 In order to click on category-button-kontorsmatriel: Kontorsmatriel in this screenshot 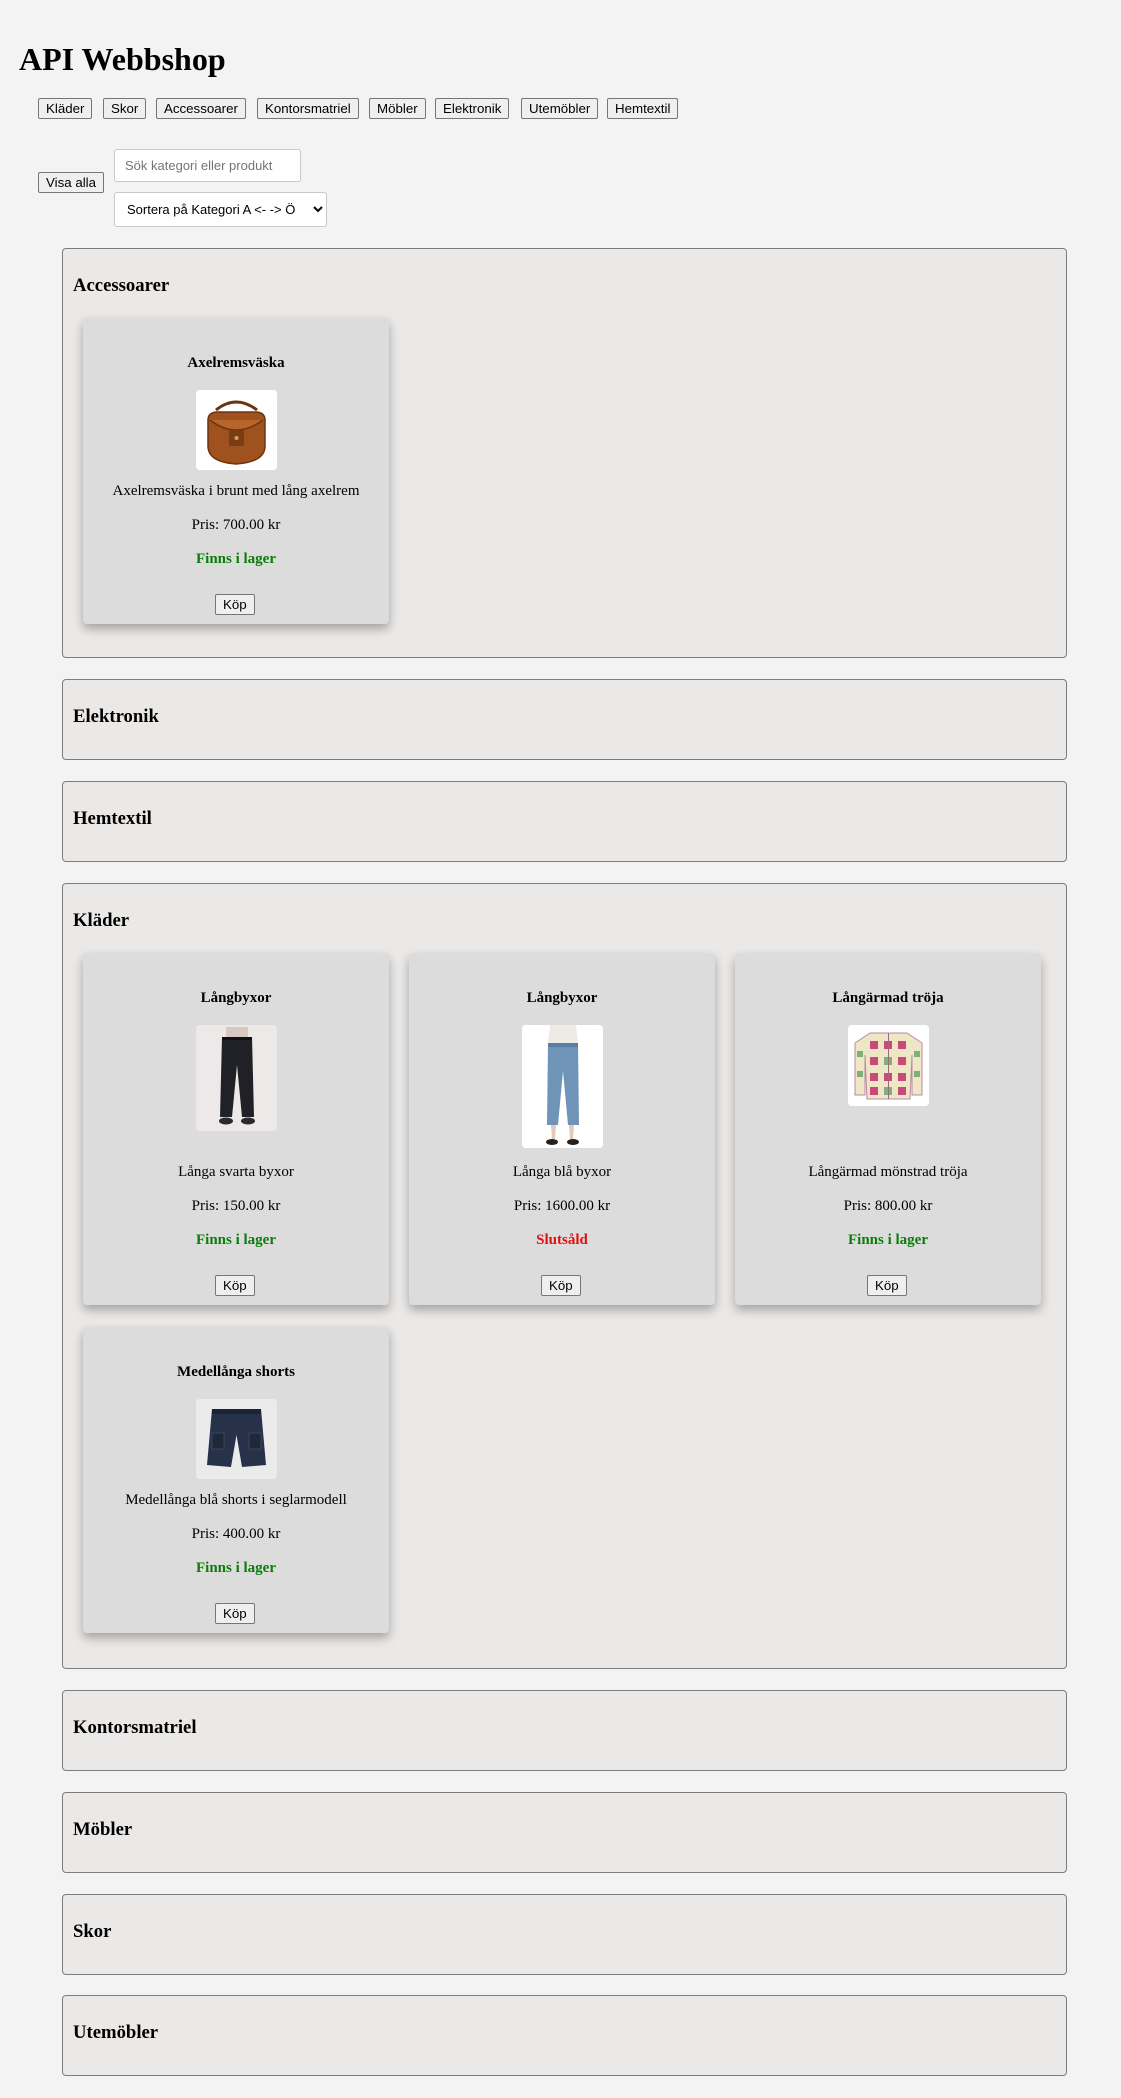, I will do `click(308, 108)`.